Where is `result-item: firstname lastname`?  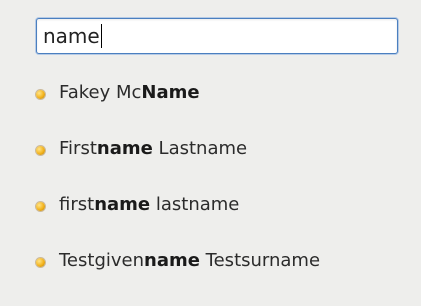
result-item: firstname lastname is located at coordinates (178, 222).